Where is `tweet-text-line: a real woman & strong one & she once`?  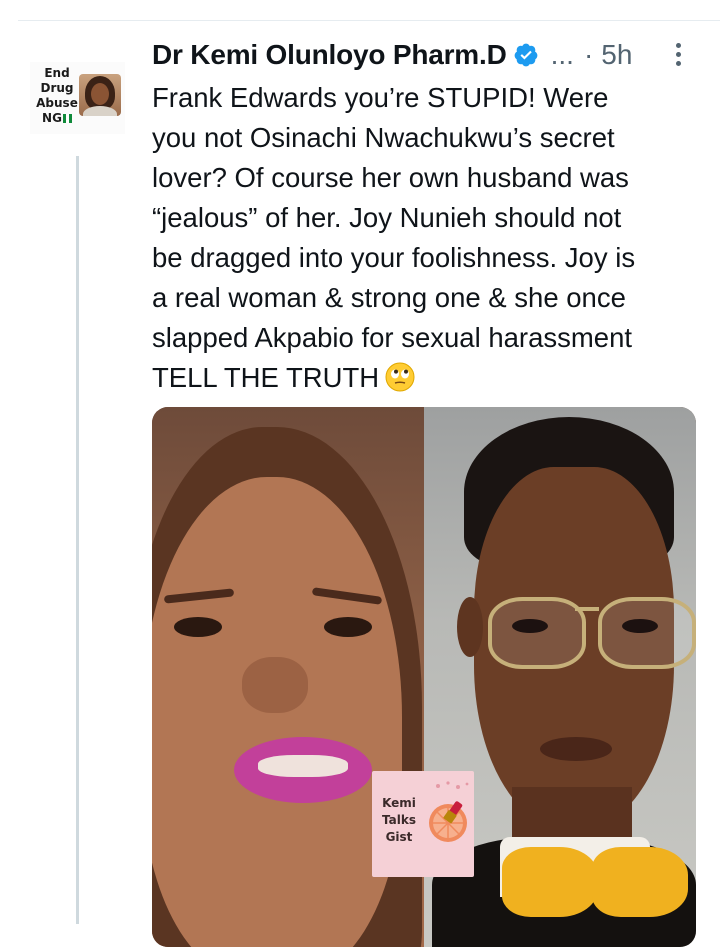 tweet-text-line: a real woman & strong one & she once is located at coordinates (389, 297).